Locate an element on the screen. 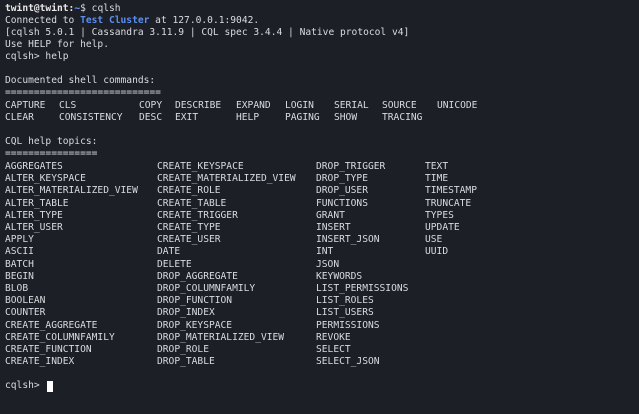 The height and width of the screenshot is (414, 639). documented-commands-title: Documented shell commands: is located at coordinates (80, 80).